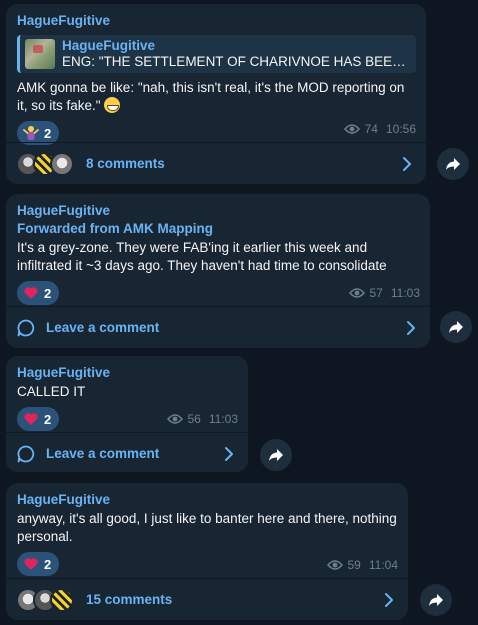 The width and height of the screenshot is (478, 625). Describe the element at coordinates (383, 565) in the screenshot. I see `message-time: 11:04` at that location.